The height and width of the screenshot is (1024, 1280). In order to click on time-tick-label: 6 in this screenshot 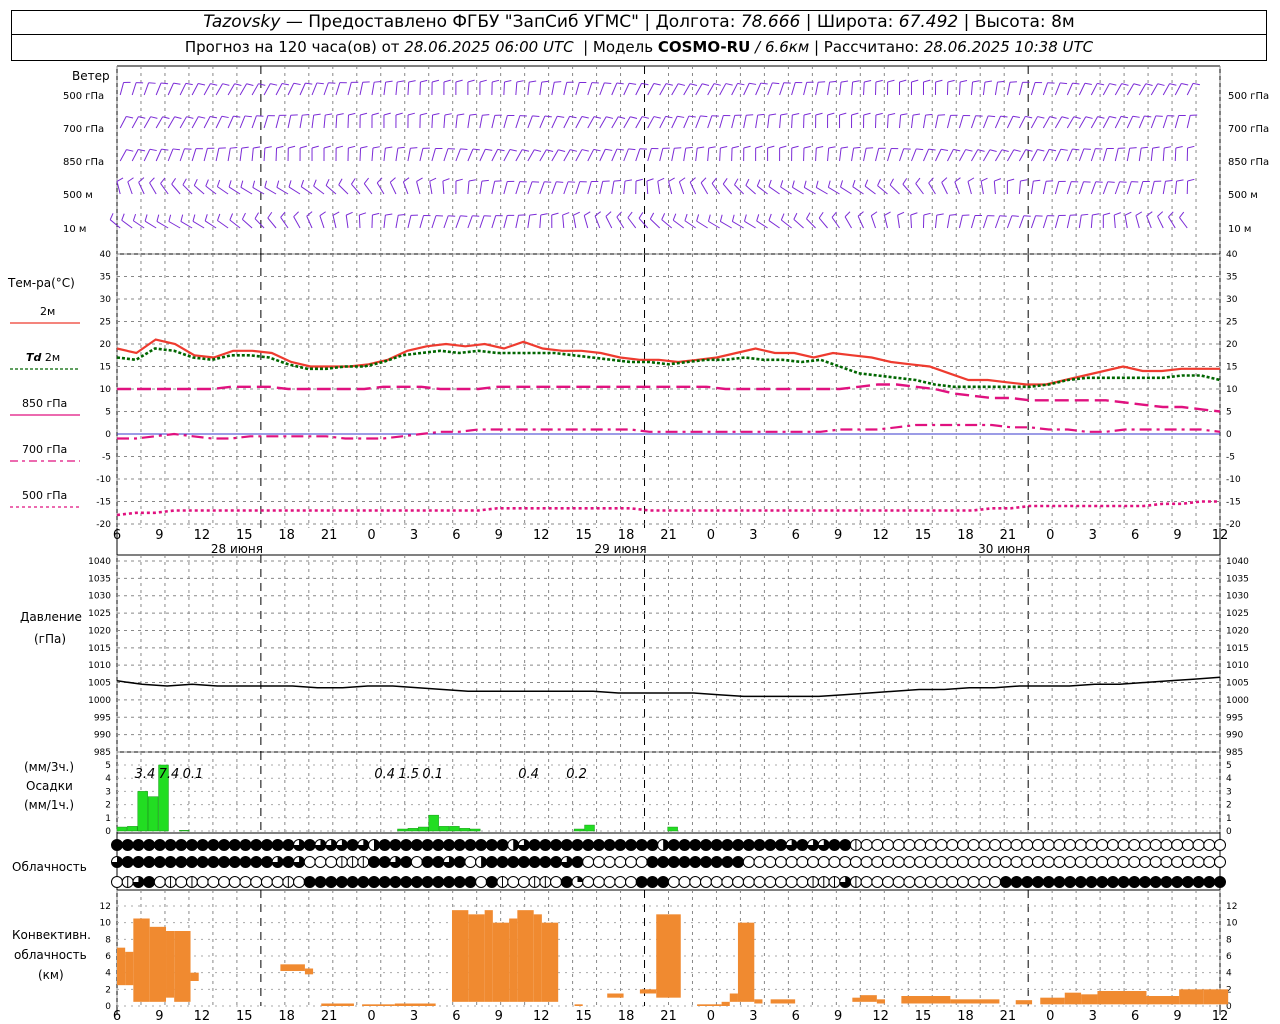, I will do `click(456, 535)`.